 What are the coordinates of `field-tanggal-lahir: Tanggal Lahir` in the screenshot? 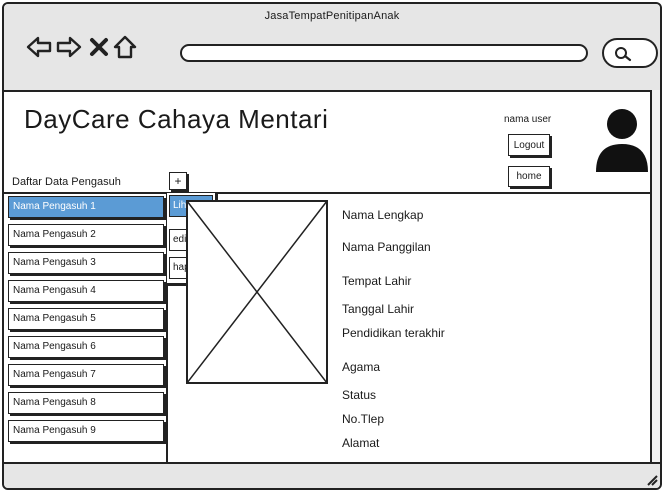 It's located at (378, 309).